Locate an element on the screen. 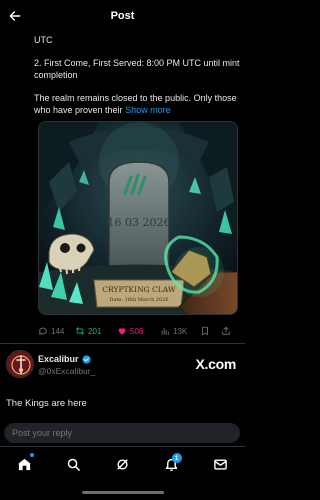 The image size is (320, 500). views-count: 13K is located at coordinates (180, 331).